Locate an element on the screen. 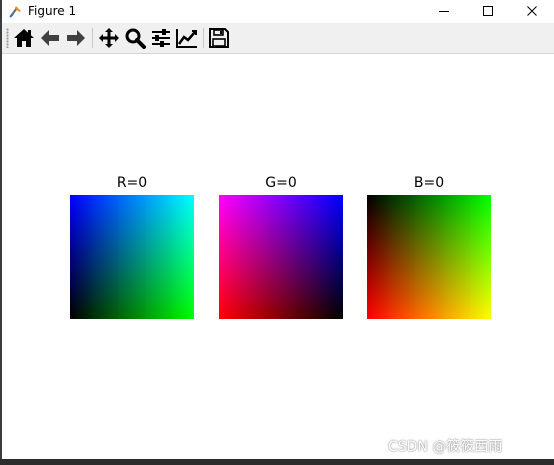 This screenshot has width=554, height=465. zoom-button is located at coordinates (135, 38).